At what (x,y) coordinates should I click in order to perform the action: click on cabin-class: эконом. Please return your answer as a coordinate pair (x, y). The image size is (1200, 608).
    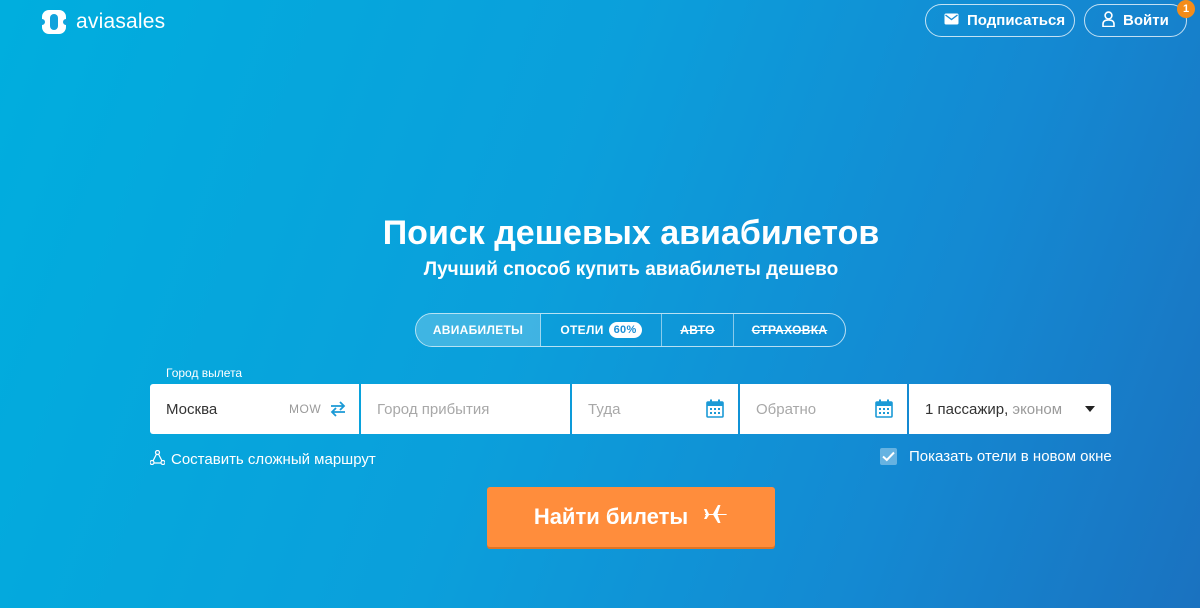
    Looking at the image, I should click on (1037, 409).